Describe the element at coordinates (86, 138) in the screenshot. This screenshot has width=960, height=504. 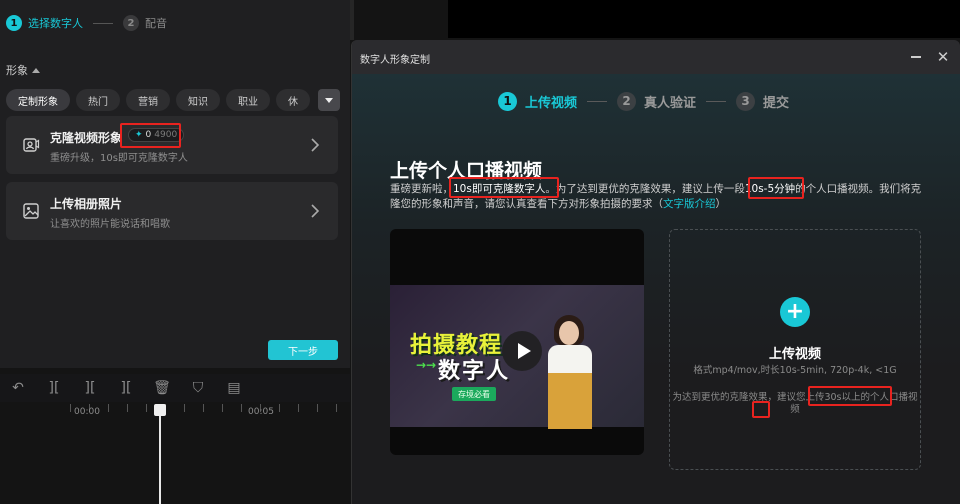
I see `clone-video-title: 克隆视频形象` at that location.